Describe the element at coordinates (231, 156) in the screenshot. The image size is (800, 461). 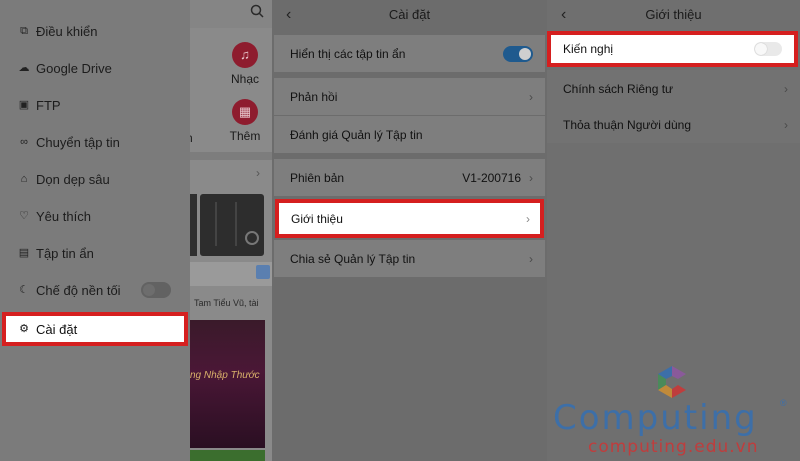
I see `home-divider` at that location.